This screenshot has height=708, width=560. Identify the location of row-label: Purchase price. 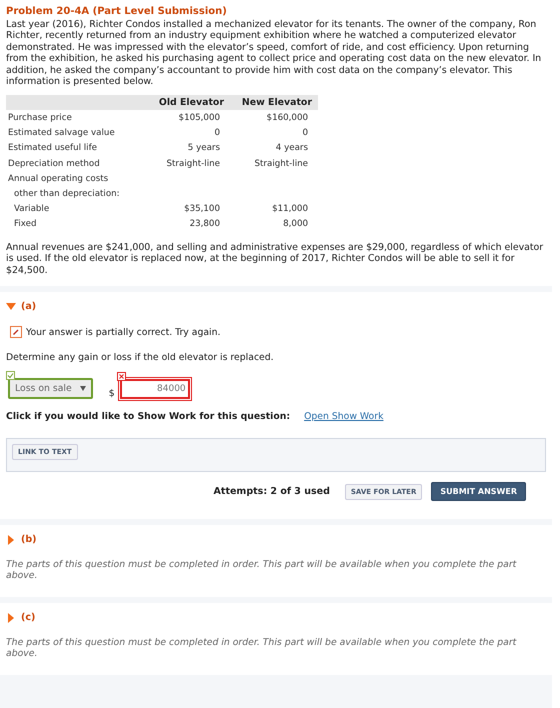
(40, 118).